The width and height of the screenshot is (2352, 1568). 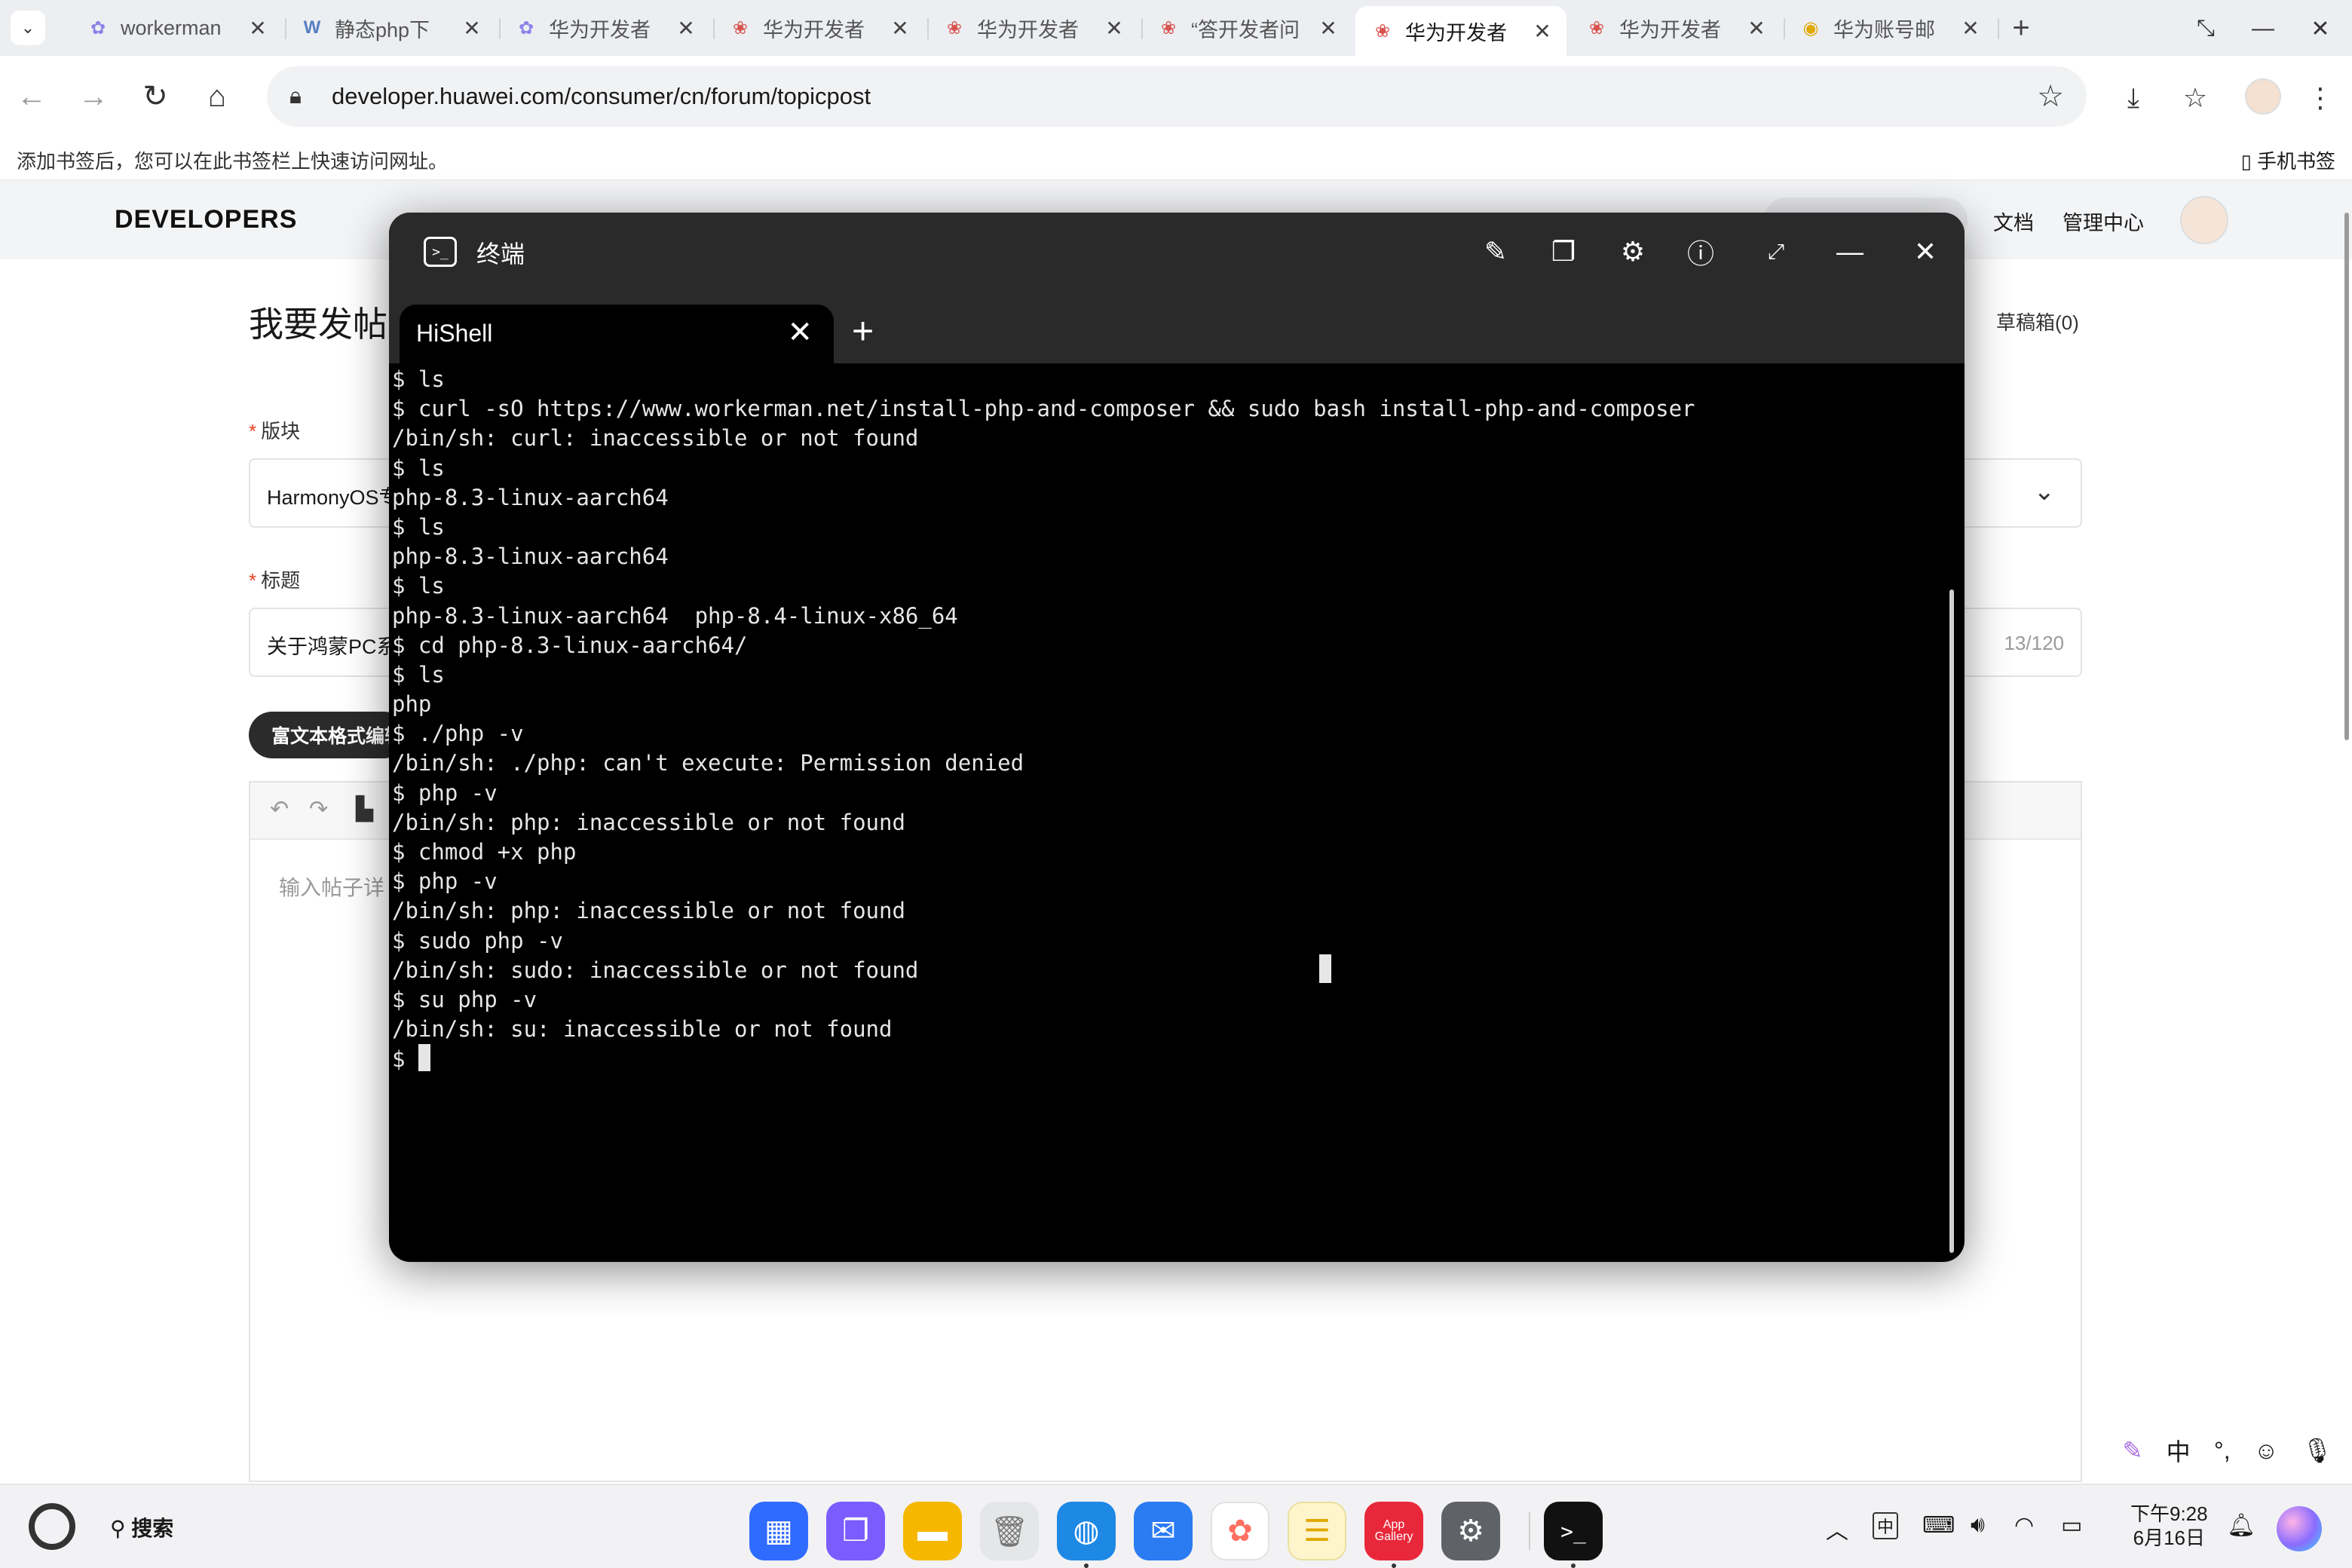 What do you see at coordinates (2034, 643) in the screenshot?
I see `title-char-count: 13/120` at bounding box center [2034, 643].